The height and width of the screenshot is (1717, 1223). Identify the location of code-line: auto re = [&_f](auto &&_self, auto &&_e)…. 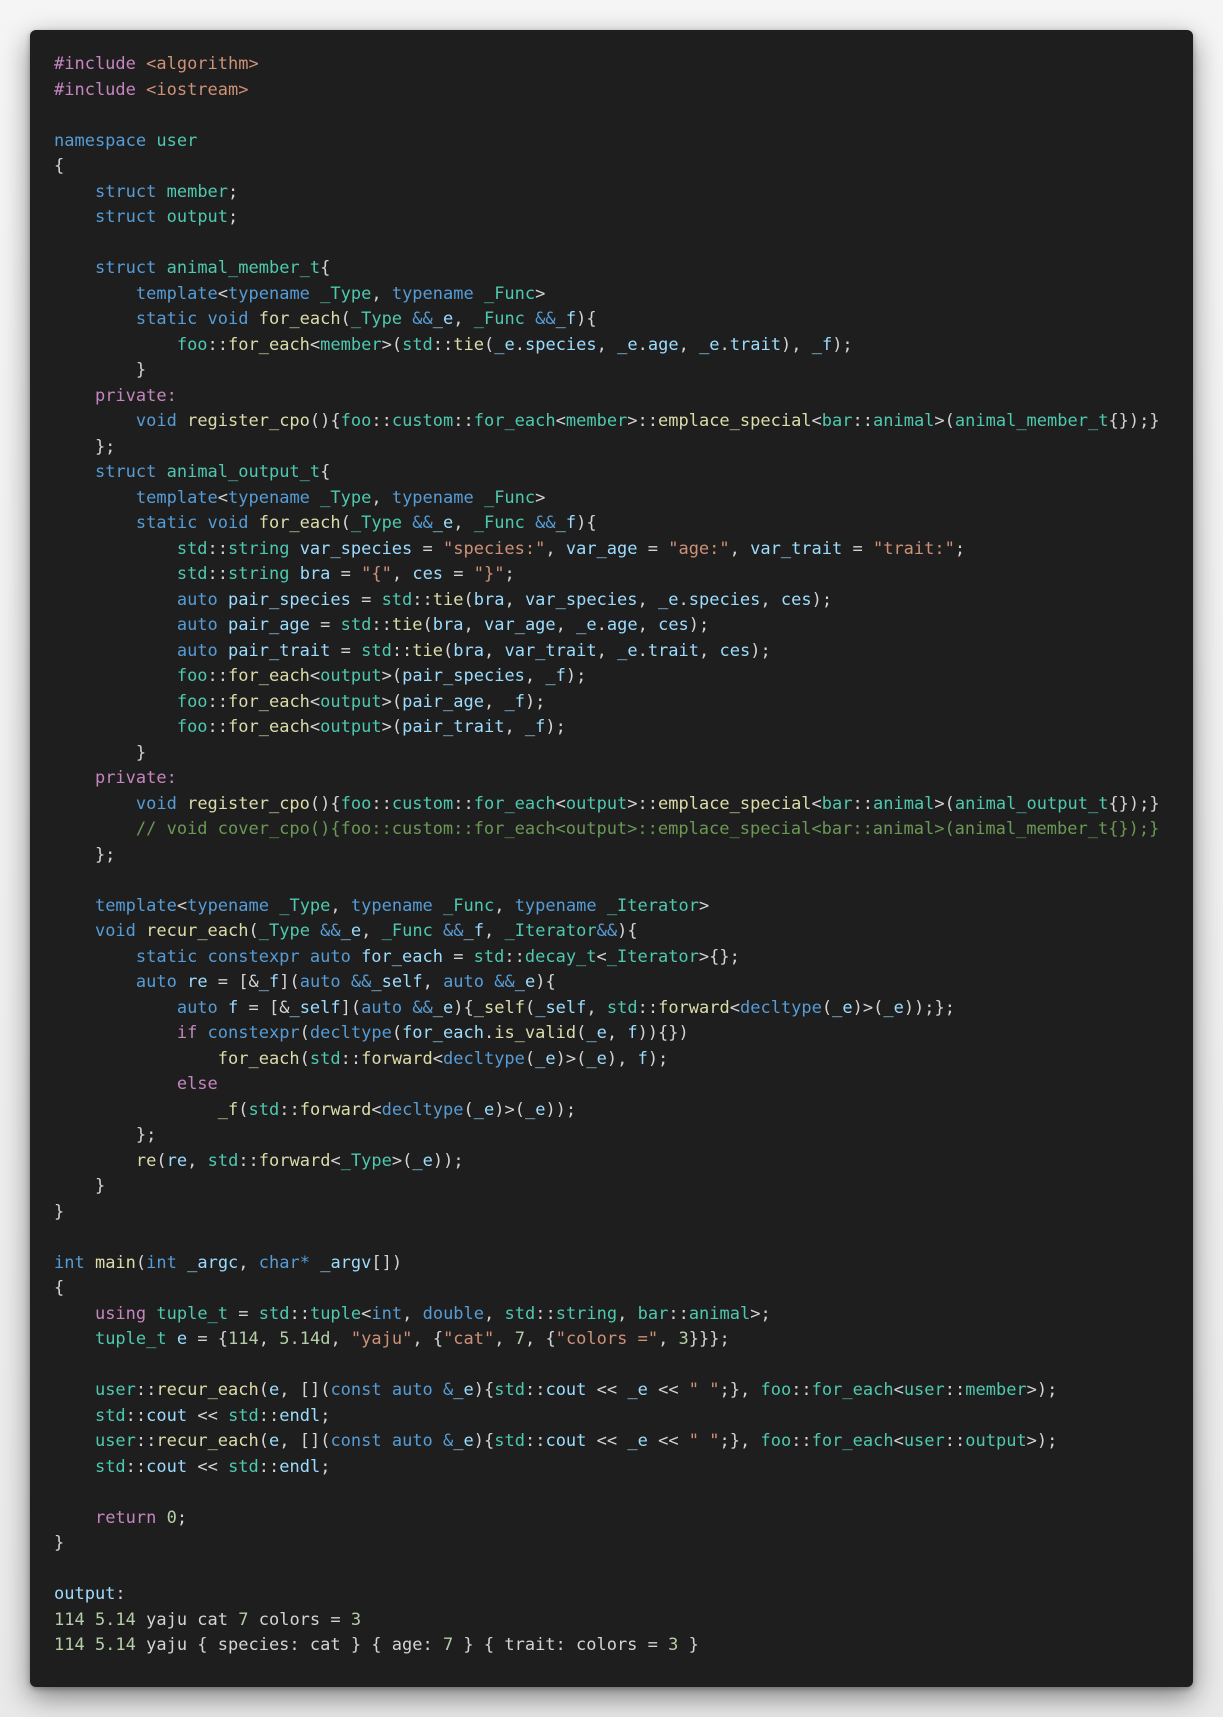
(607, 983).